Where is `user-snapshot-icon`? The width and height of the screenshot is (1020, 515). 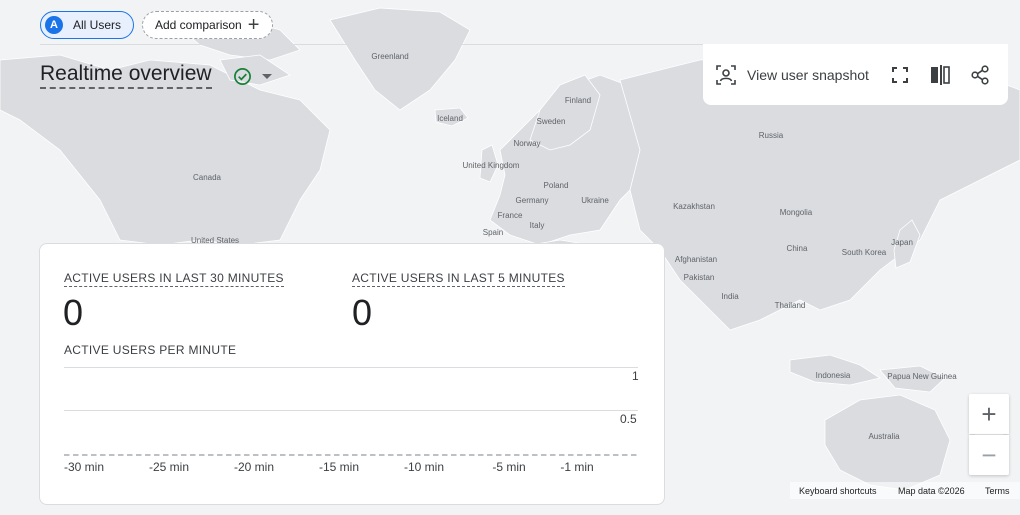
user-snapshot-icon is located at coordinates (726, 74).